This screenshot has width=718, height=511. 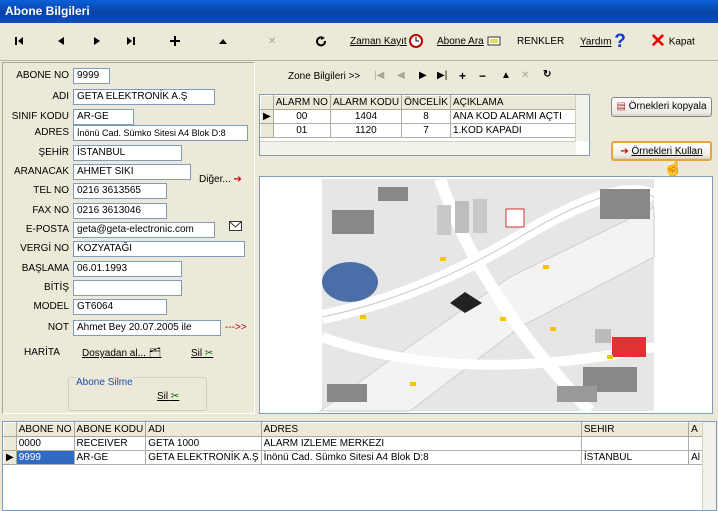 I want to click on cell: 00, so click(x=301, y=116).